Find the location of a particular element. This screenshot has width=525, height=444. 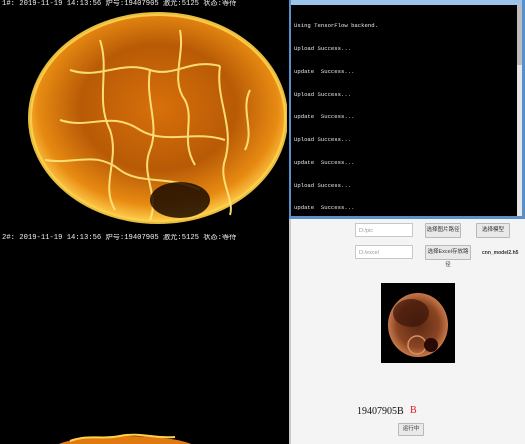

preview-image is located at coordinates (418, 323).